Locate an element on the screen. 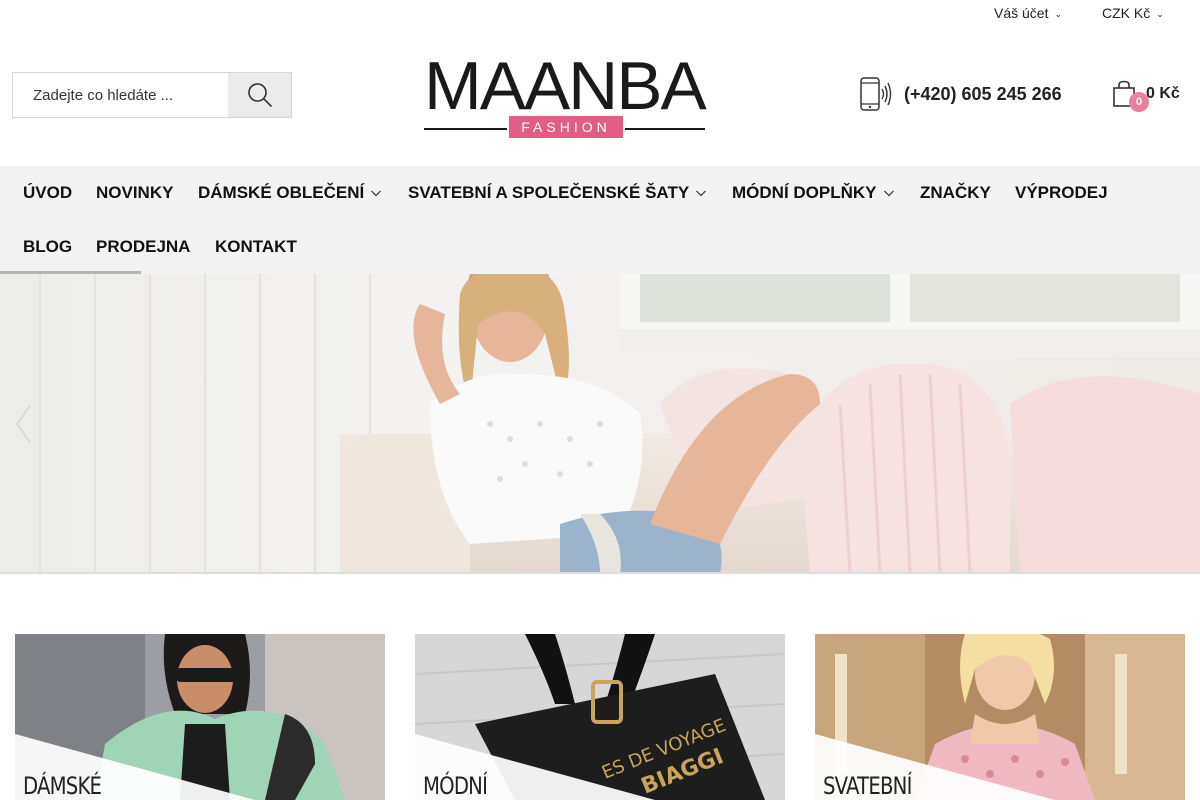  site-logo: MAANBA FASHION is located at coordinates (565, 97).